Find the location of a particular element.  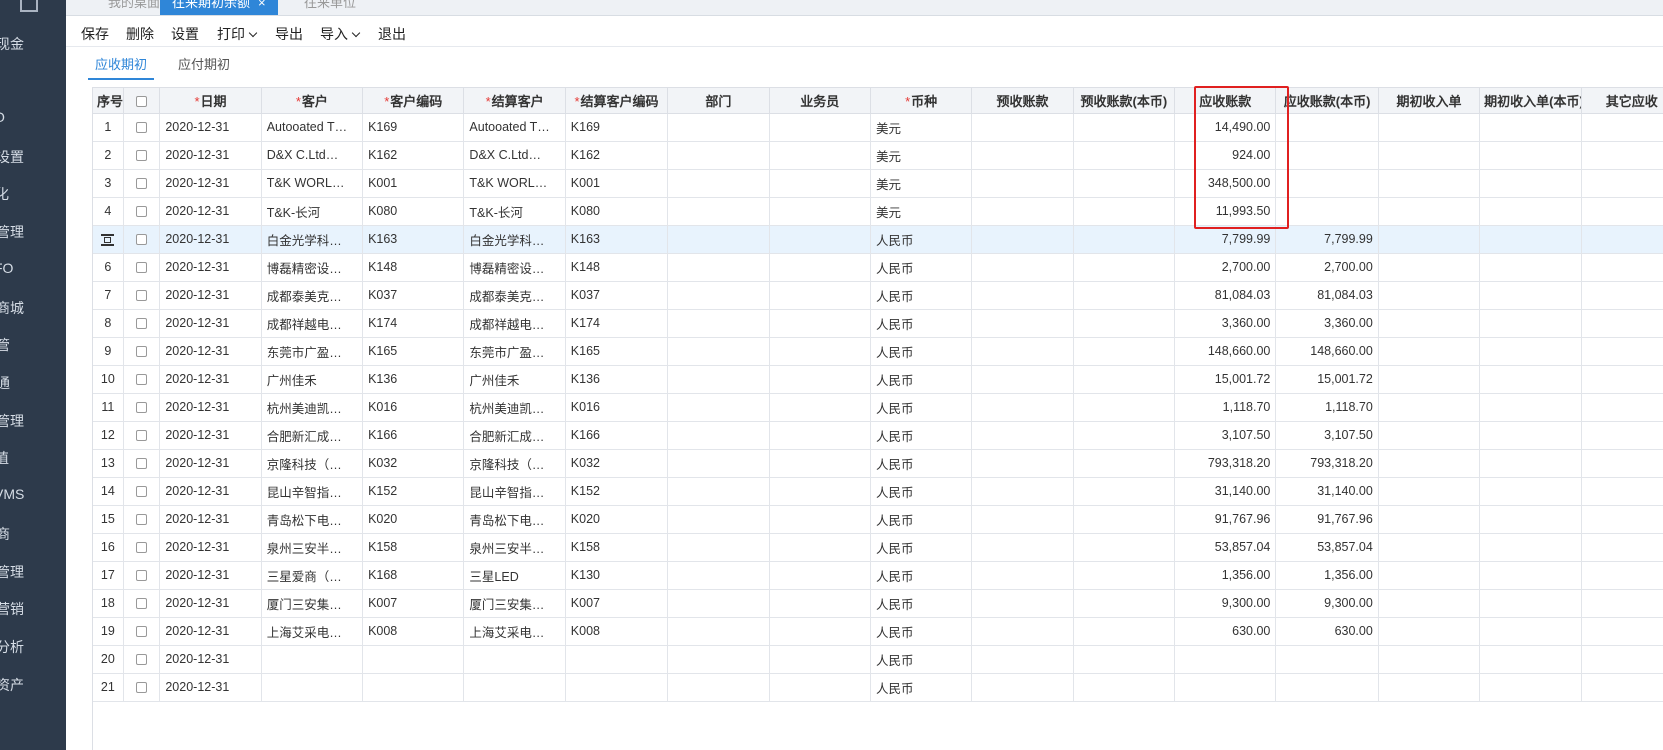

col-header-prepaid: 预收账款 is located at coordinates (1022, 101).